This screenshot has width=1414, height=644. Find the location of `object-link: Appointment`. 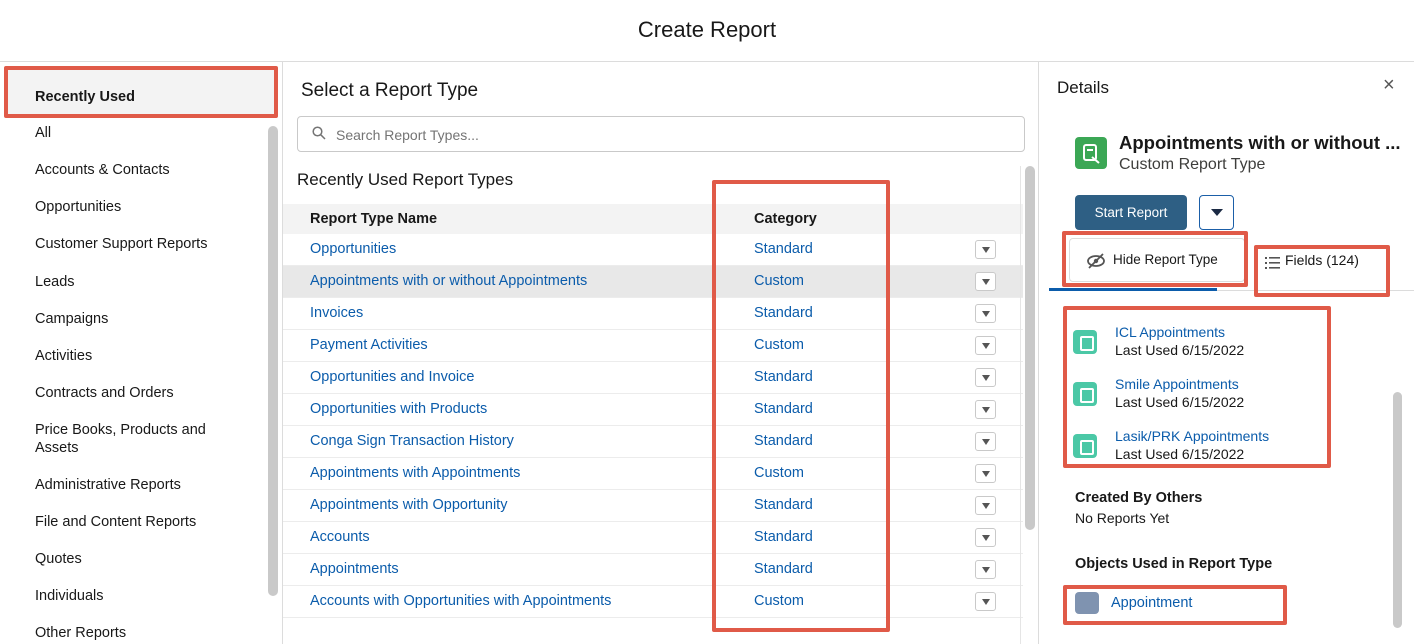

object-link: Appointment is located at coordinates (1151, 603).